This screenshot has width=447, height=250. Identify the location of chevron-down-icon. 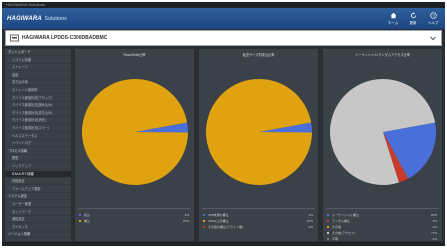
(433, 38).